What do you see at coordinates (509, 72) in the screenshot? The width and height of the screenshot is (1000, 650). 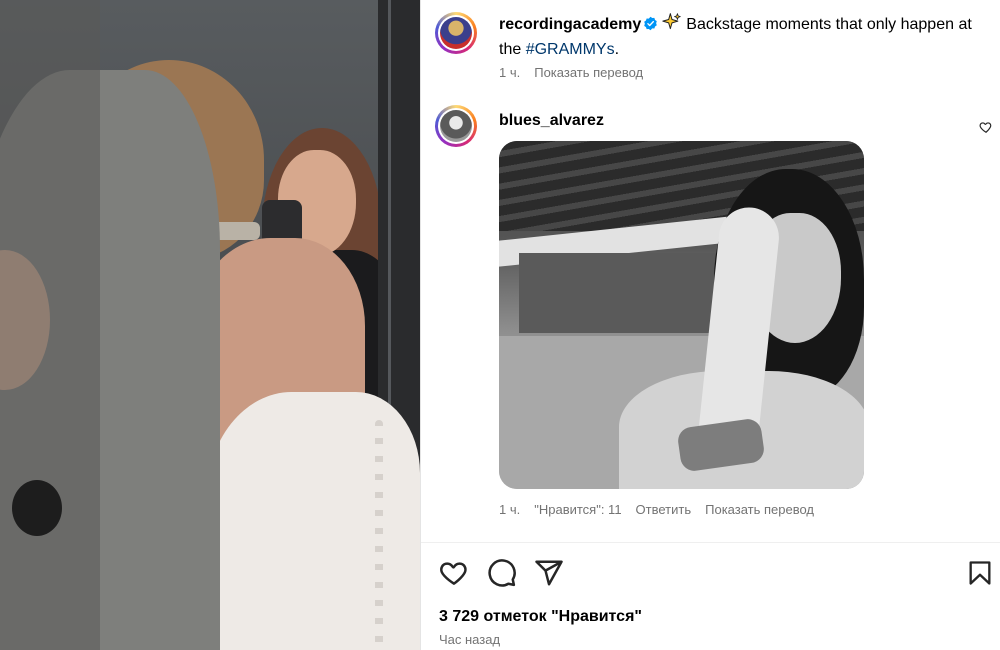 I see `post-time: 1 ч.` at bounding box center [509, 72].